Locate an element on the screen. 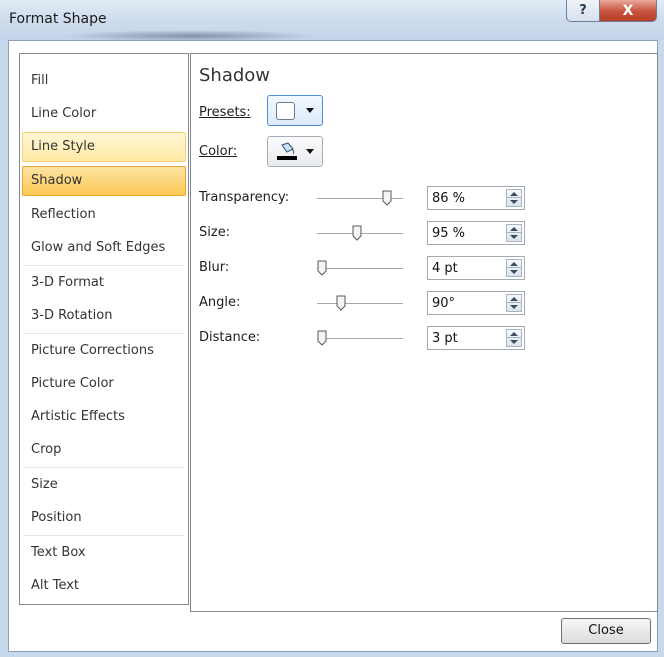  nav-item-line-color: Line Color is located at coordinates (104, 114).